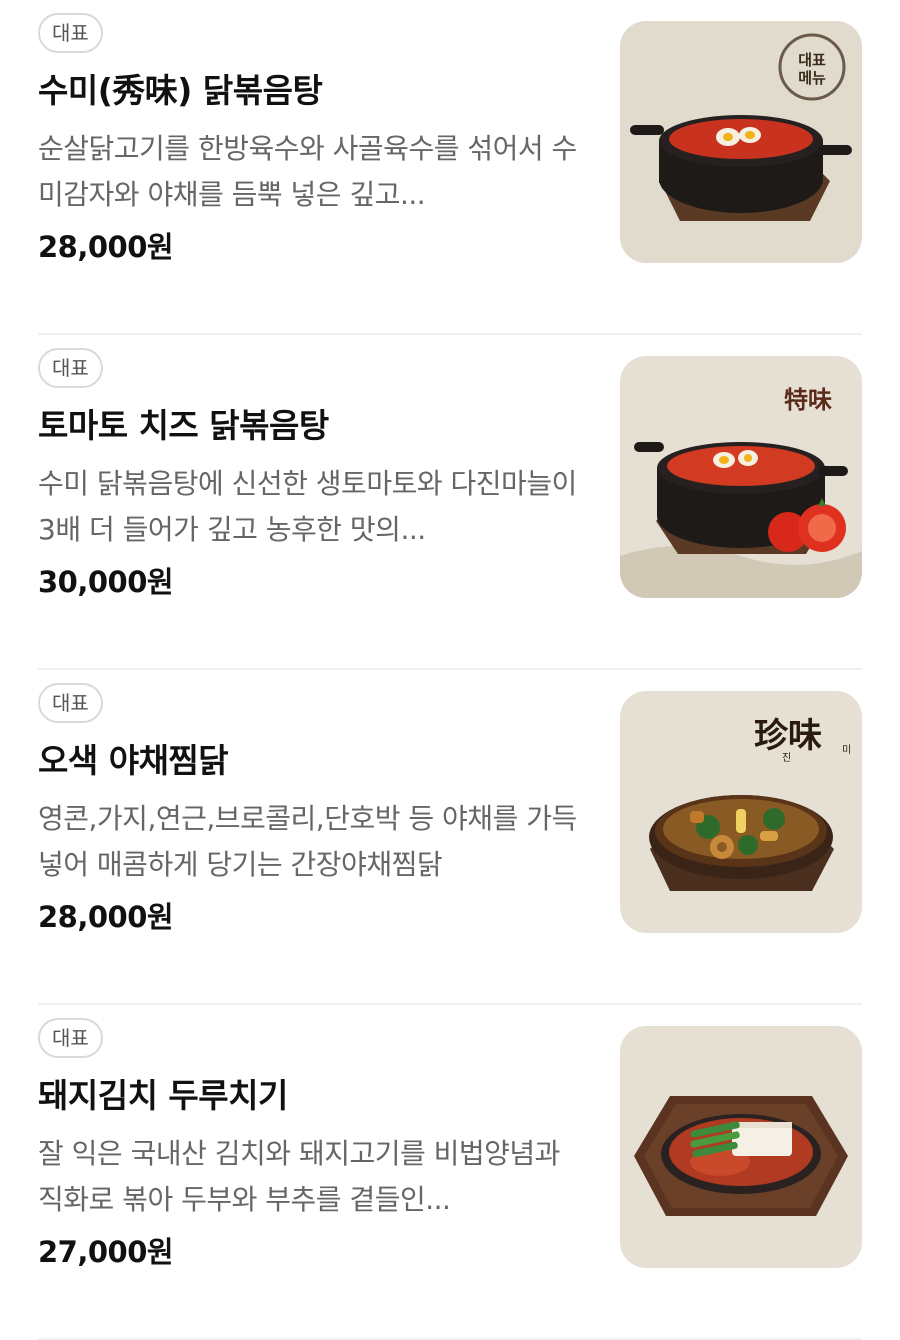 The image size is (900, 1340). I want to click on stew-pot-icon: 대표 메뉴, so click(741, 142).